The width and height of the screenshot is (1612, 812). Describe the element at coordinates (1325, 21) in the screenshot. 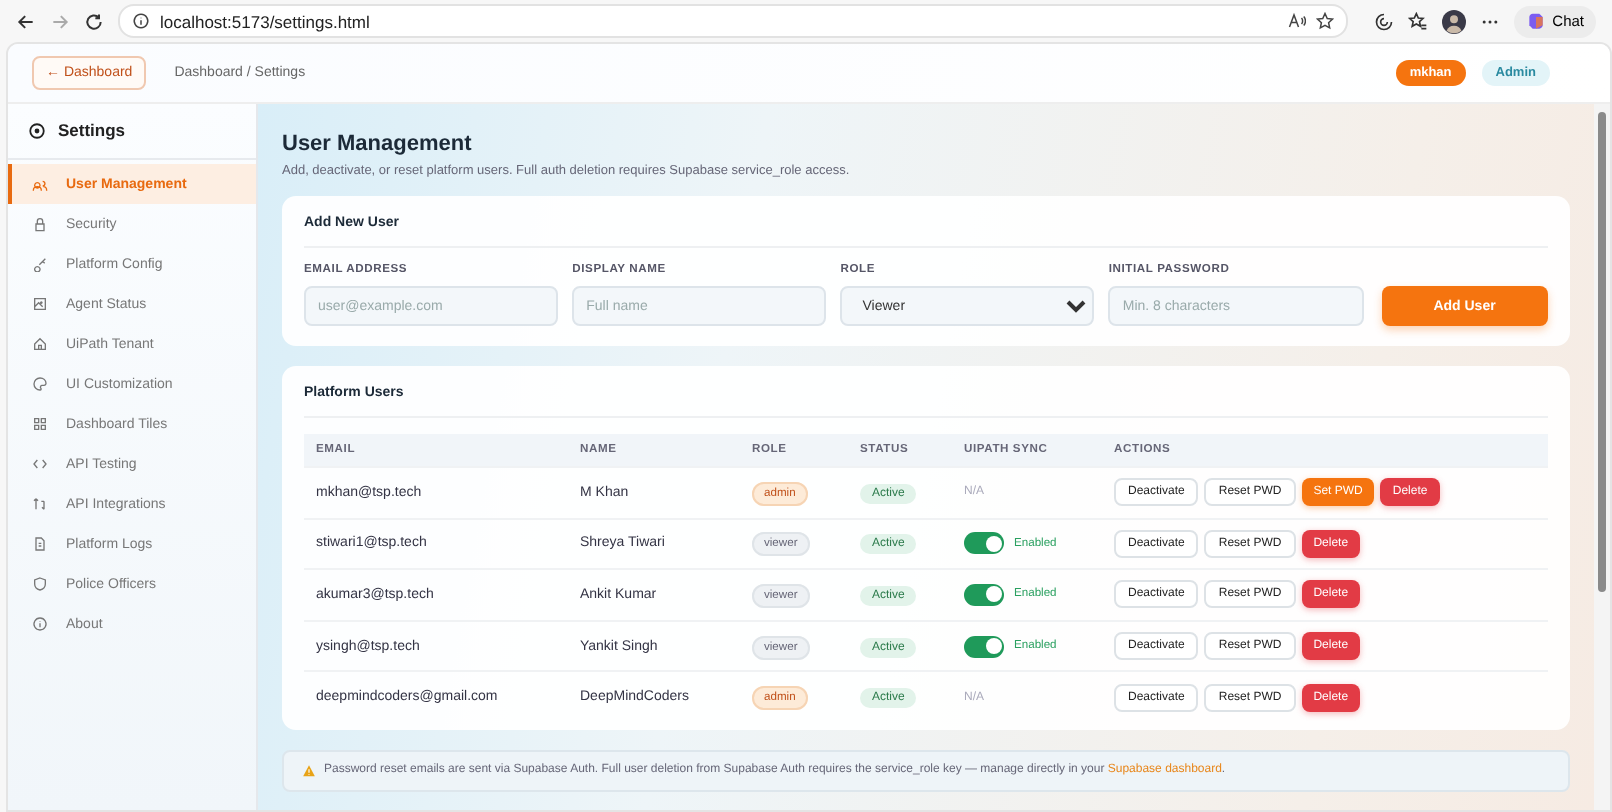

I see `star-icon` at that location.